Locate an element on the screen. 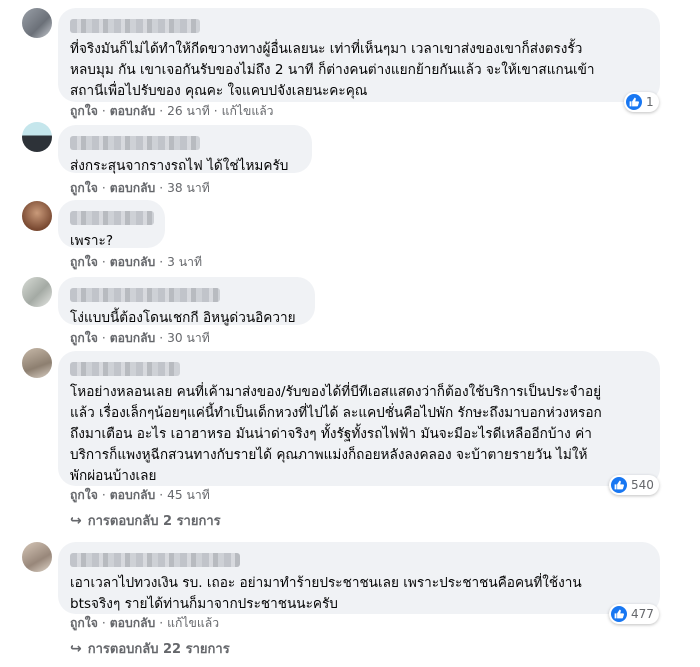 This screenshot has width=700, height=667. comment-text: โง่แบบนี้ต้องโดนเชกกี อิหนูด่วนอิควาย is located at coordinates (183, 318).